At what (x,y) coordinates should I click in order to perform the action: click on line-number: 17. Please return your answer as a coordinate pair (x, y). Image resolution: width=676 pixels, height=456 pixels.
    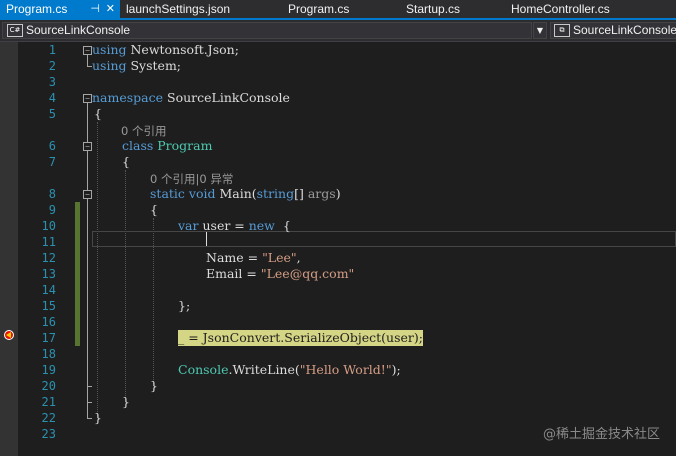
    Looking at the image, I should click on (48, 338).